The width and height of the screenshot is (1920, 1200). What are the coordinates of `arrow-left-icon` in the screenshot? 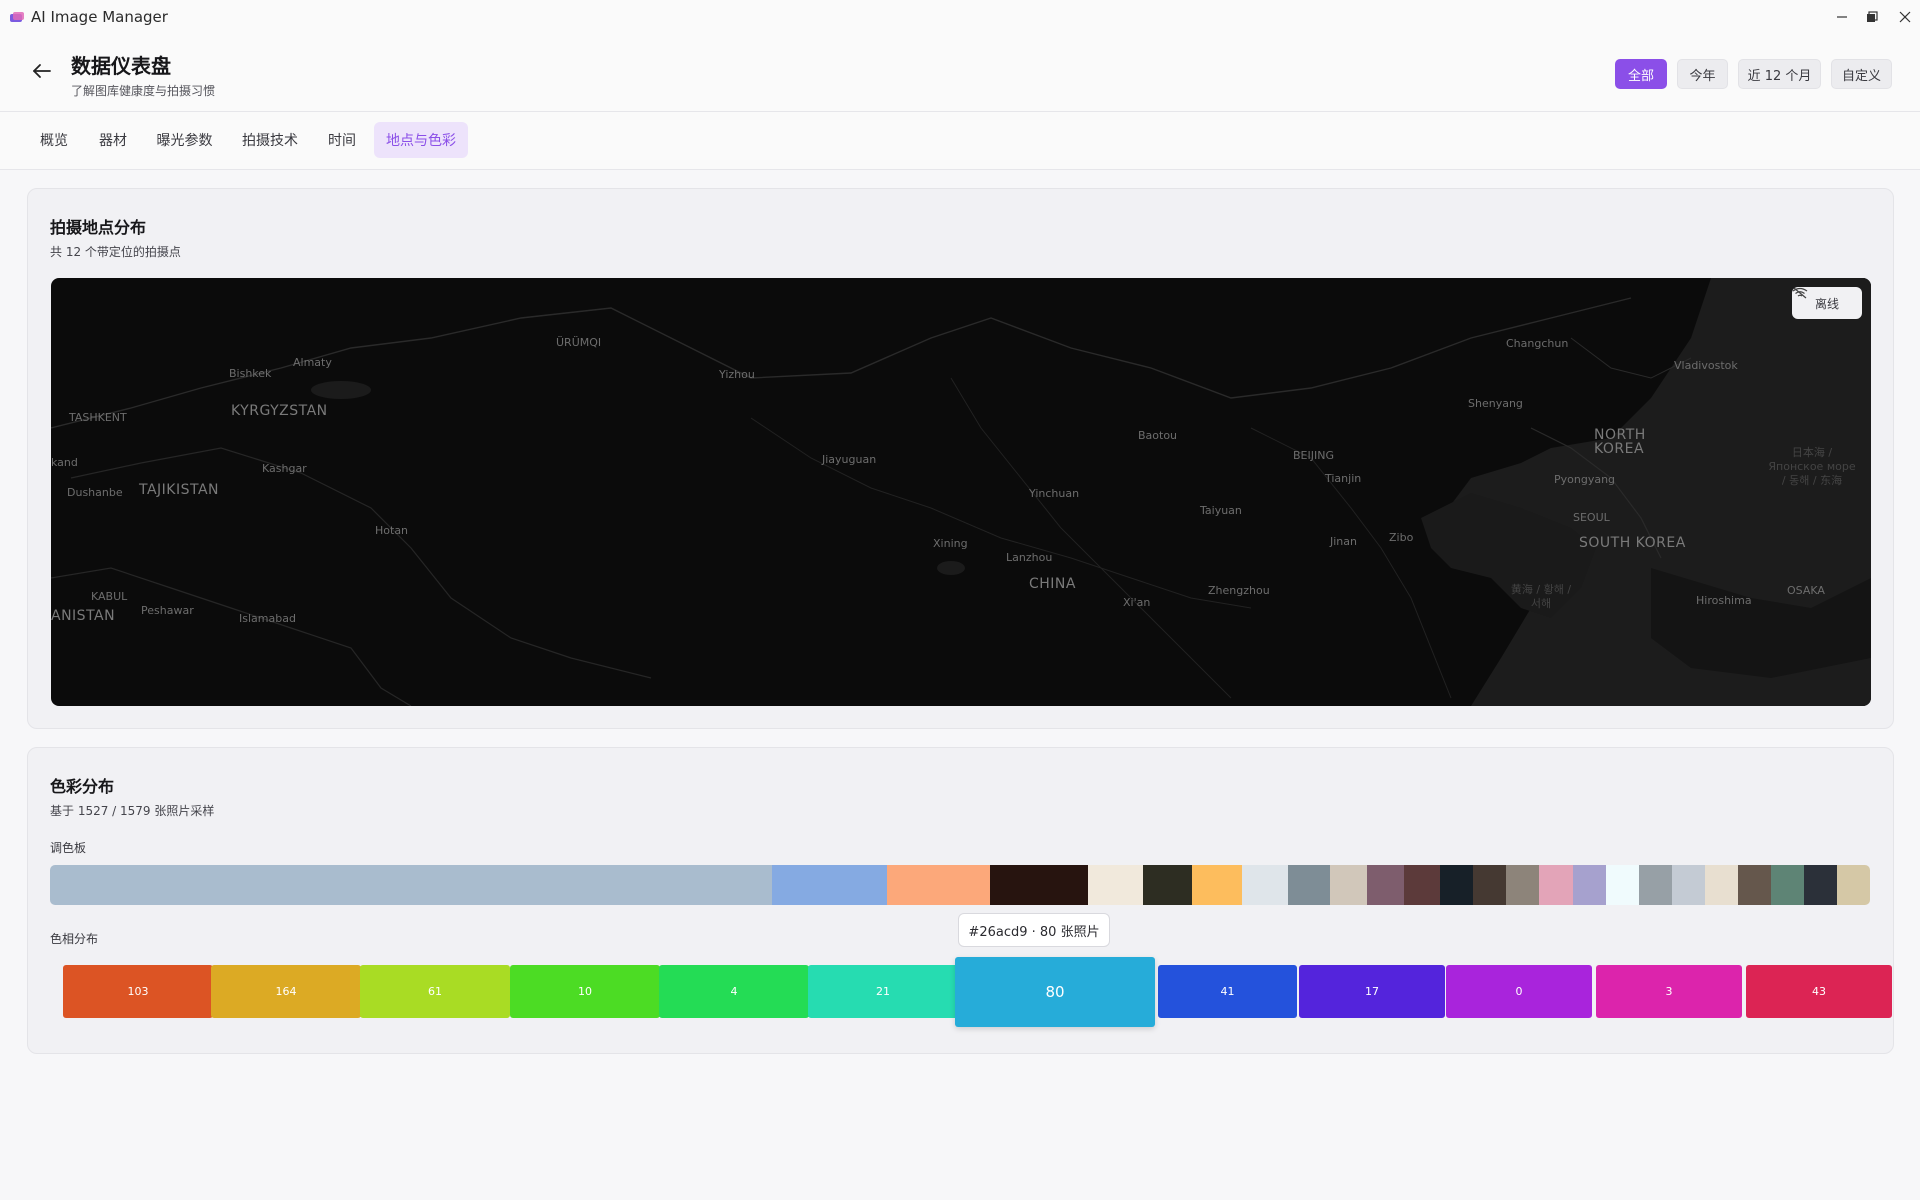 It's located at (42, 71).